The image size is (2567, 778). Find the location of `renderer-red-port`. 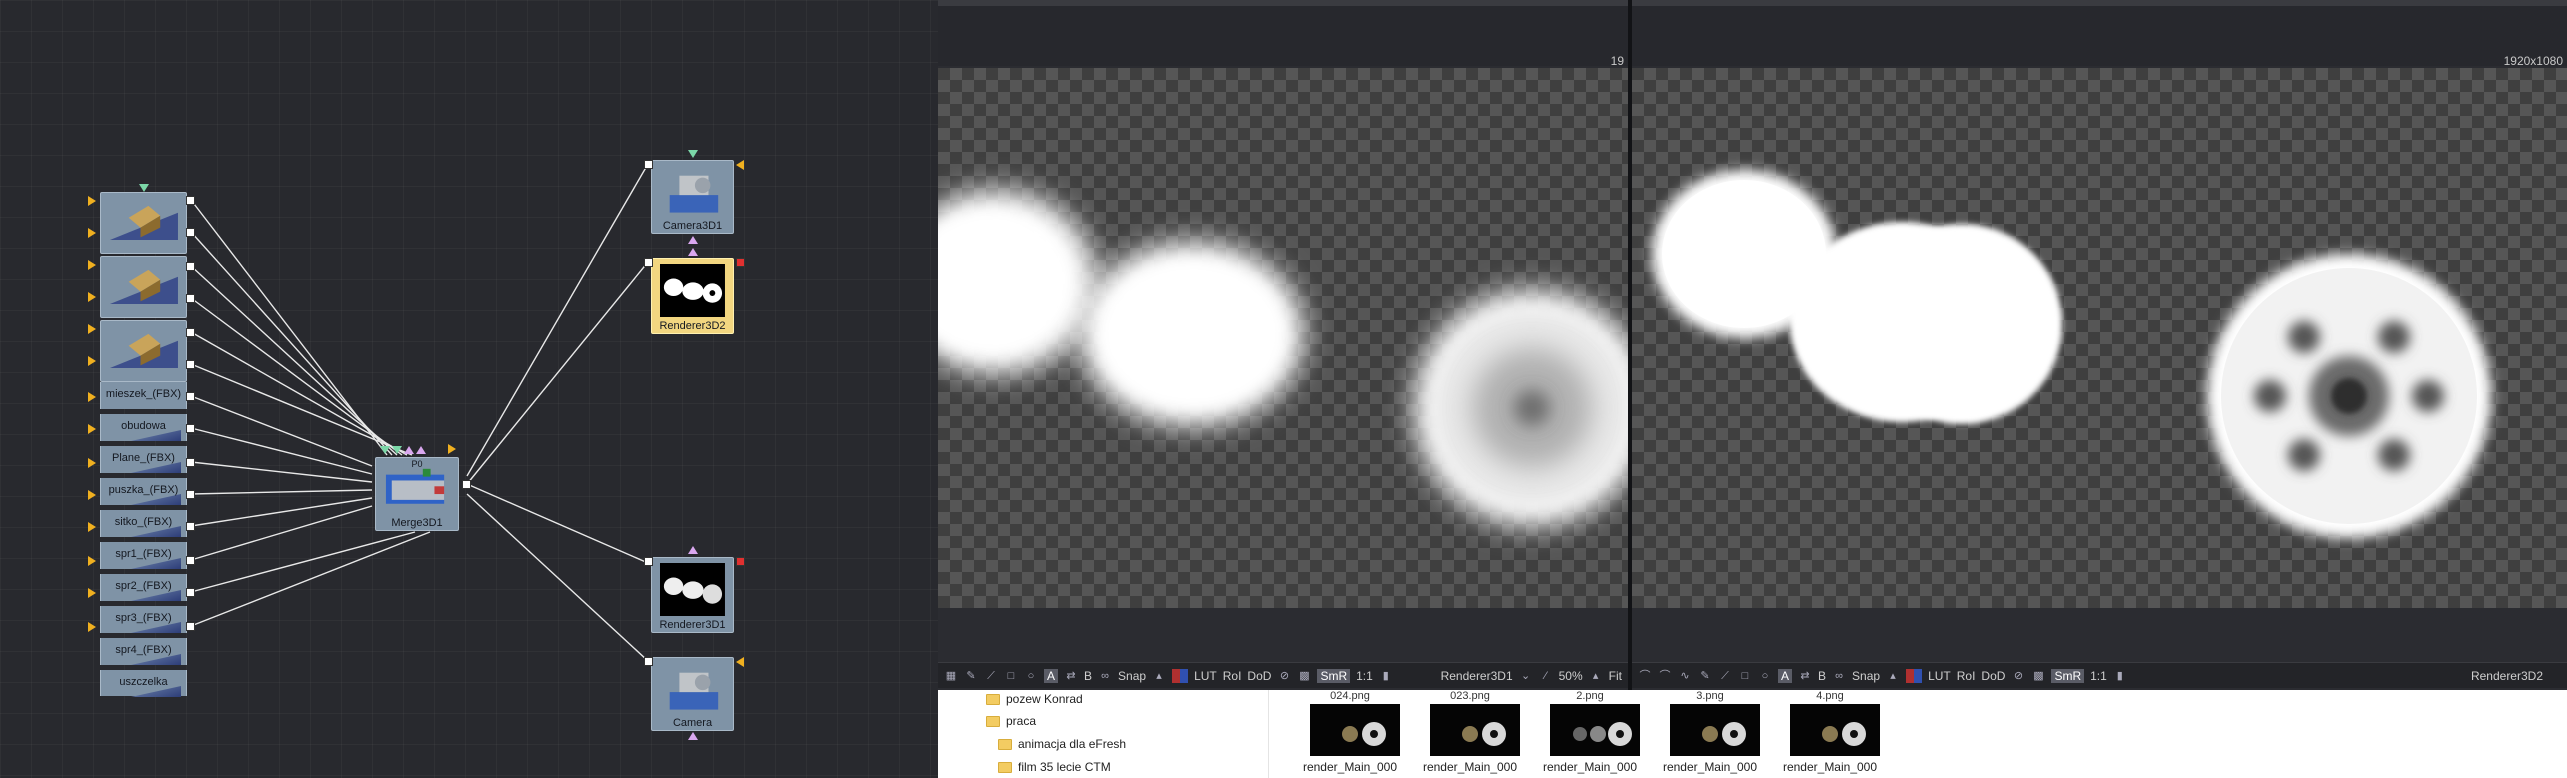

renderer-red-port is located at coordinates (740, 561).